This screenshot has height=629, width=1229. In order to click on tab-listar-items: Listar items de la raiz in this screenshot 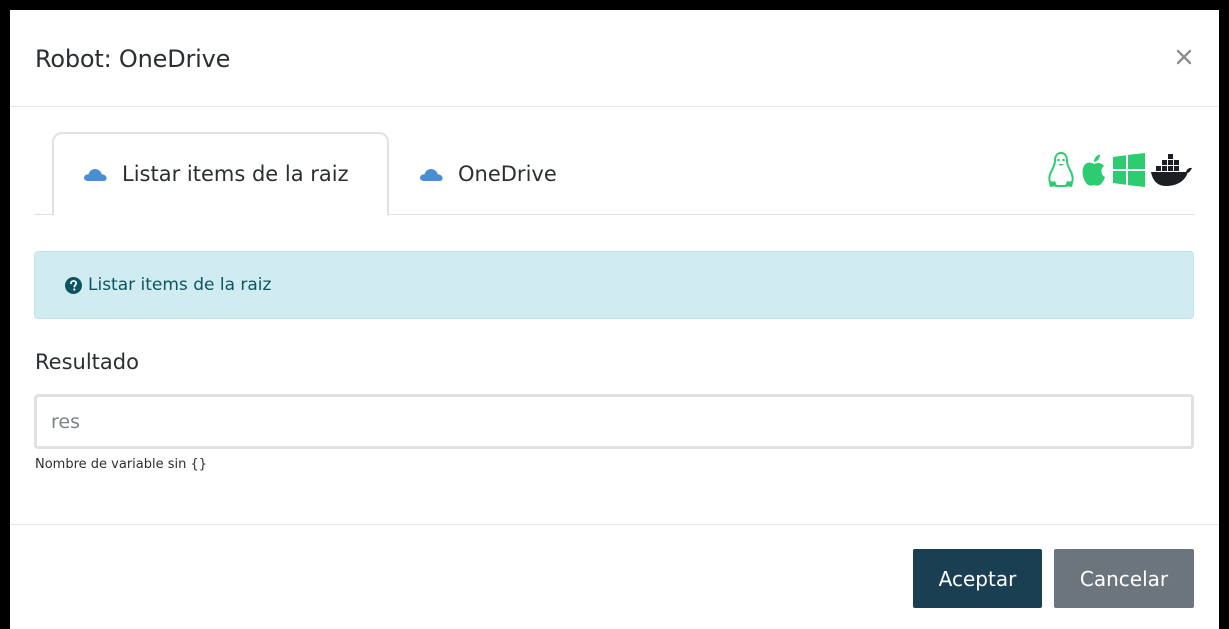, I will do `click(220, 174)`.